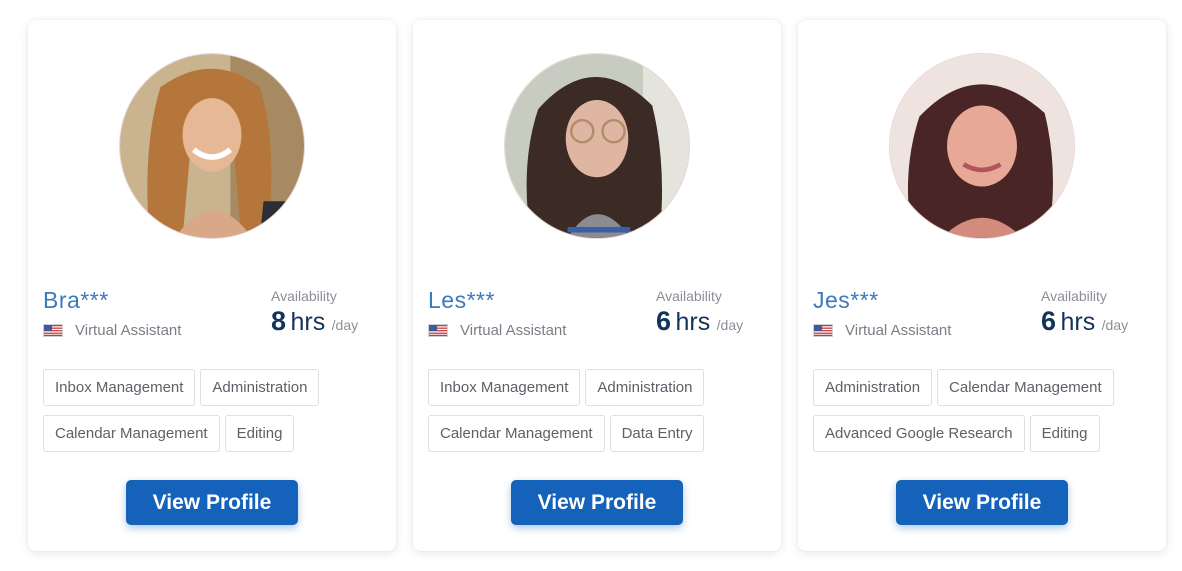 Image resolution: width=1182 pixels, height=571 pixels. Describe the element at coordinates (279, 321) in the screenshot. I see `availability-hours: 8` at that location.